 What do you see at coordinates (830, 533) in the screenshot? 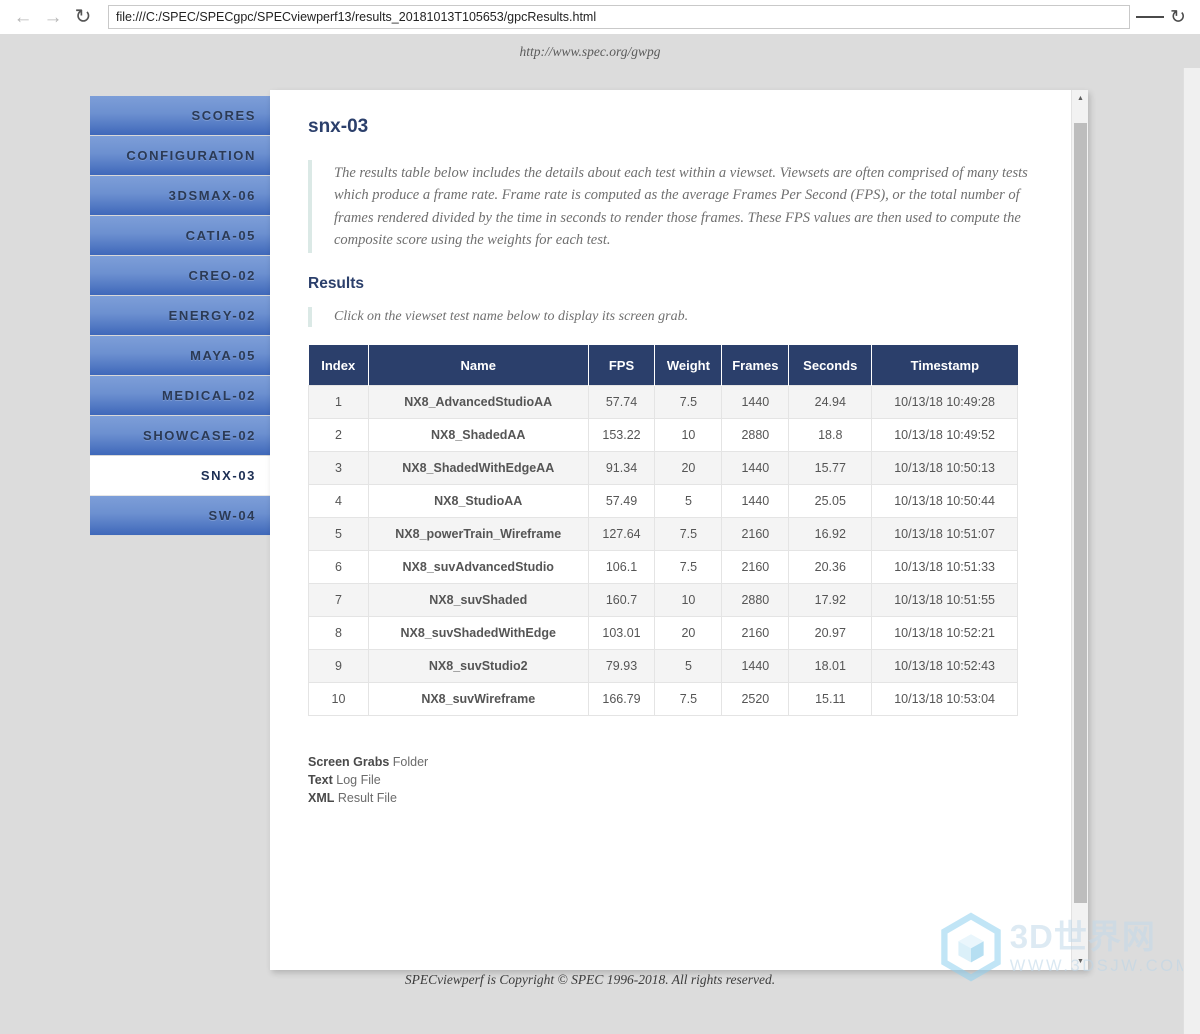
I see `cell-seconds: 16.92` at bounding box center [830, 533].